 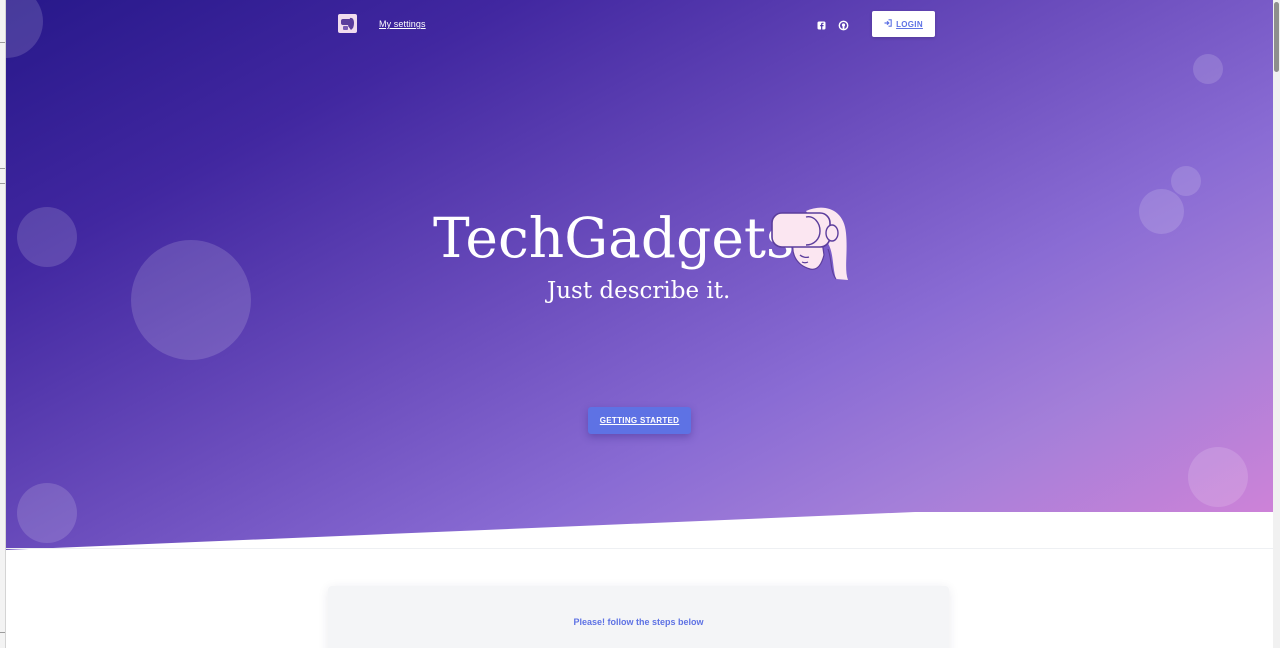 I want to click on top-navbar: My settings LOGIN, so click(x=639, y=25).